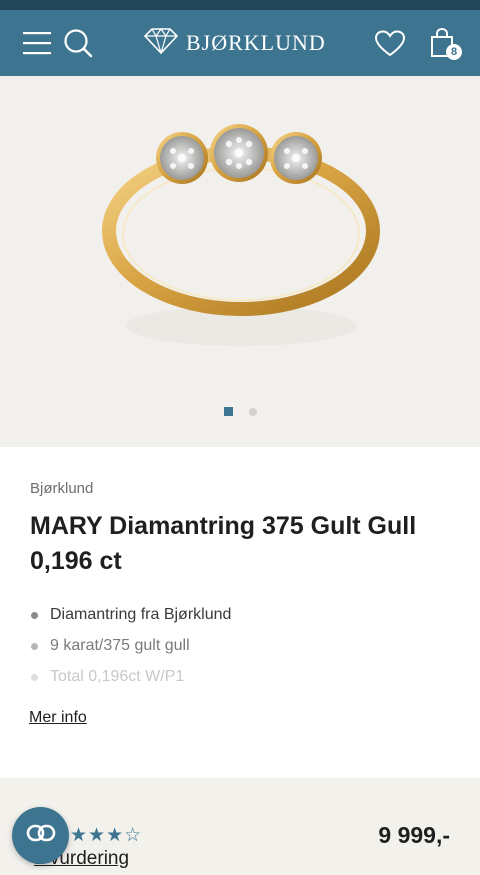 This screenshot has height=875, width=480. Describe the element at coordinates (390, 43) in the screenshot. I see `heart-icon` at that location.